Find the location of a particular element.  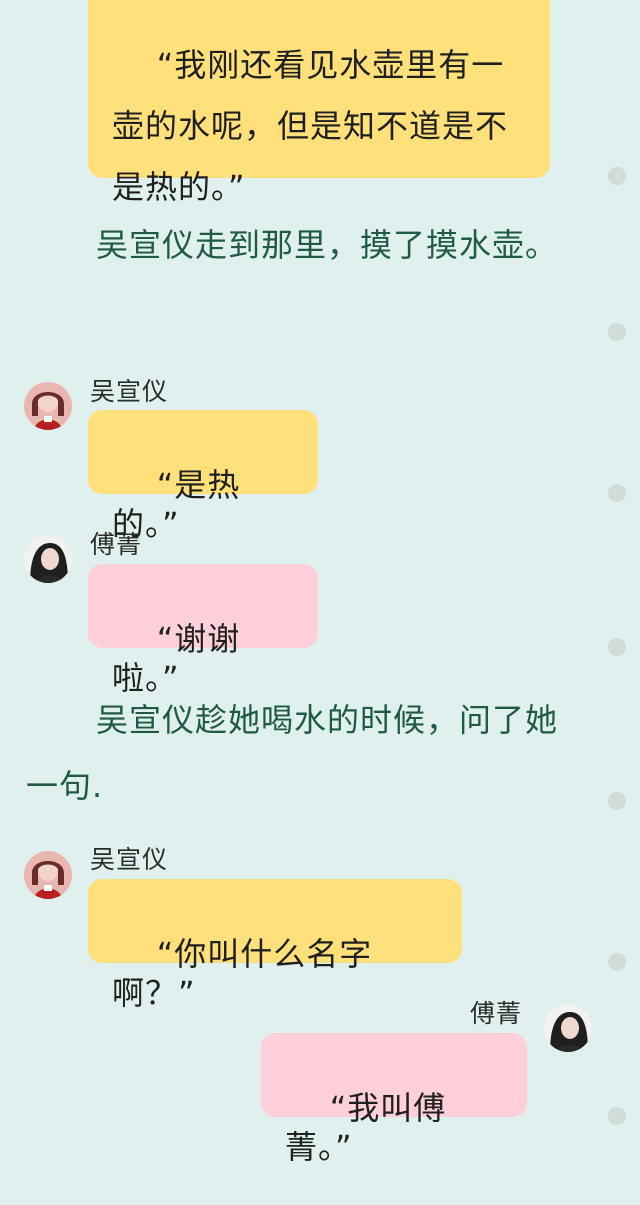

message-bubble-1: “我刚还看见水壶里有一壶的水呢，但是知不道是不是热的。” is located at coordinates (319, 103).